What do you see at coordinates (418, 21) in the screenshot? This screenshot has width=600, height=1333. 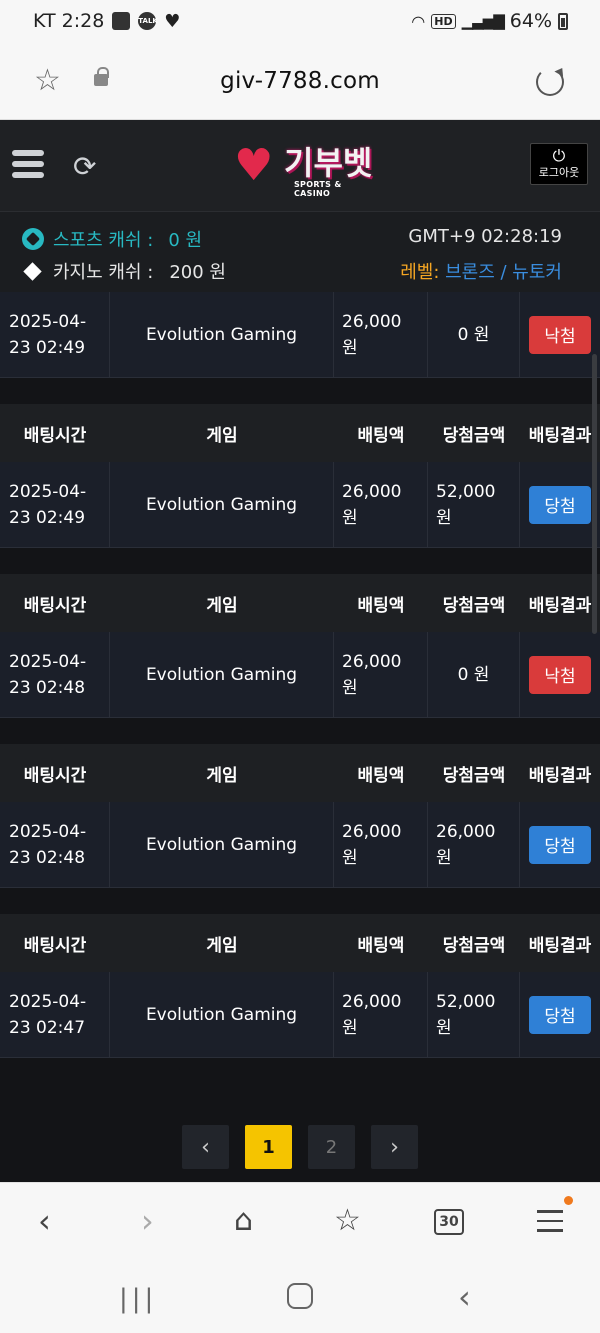 I see `wifi-icon: ◠` at bounding box center [418, 21].